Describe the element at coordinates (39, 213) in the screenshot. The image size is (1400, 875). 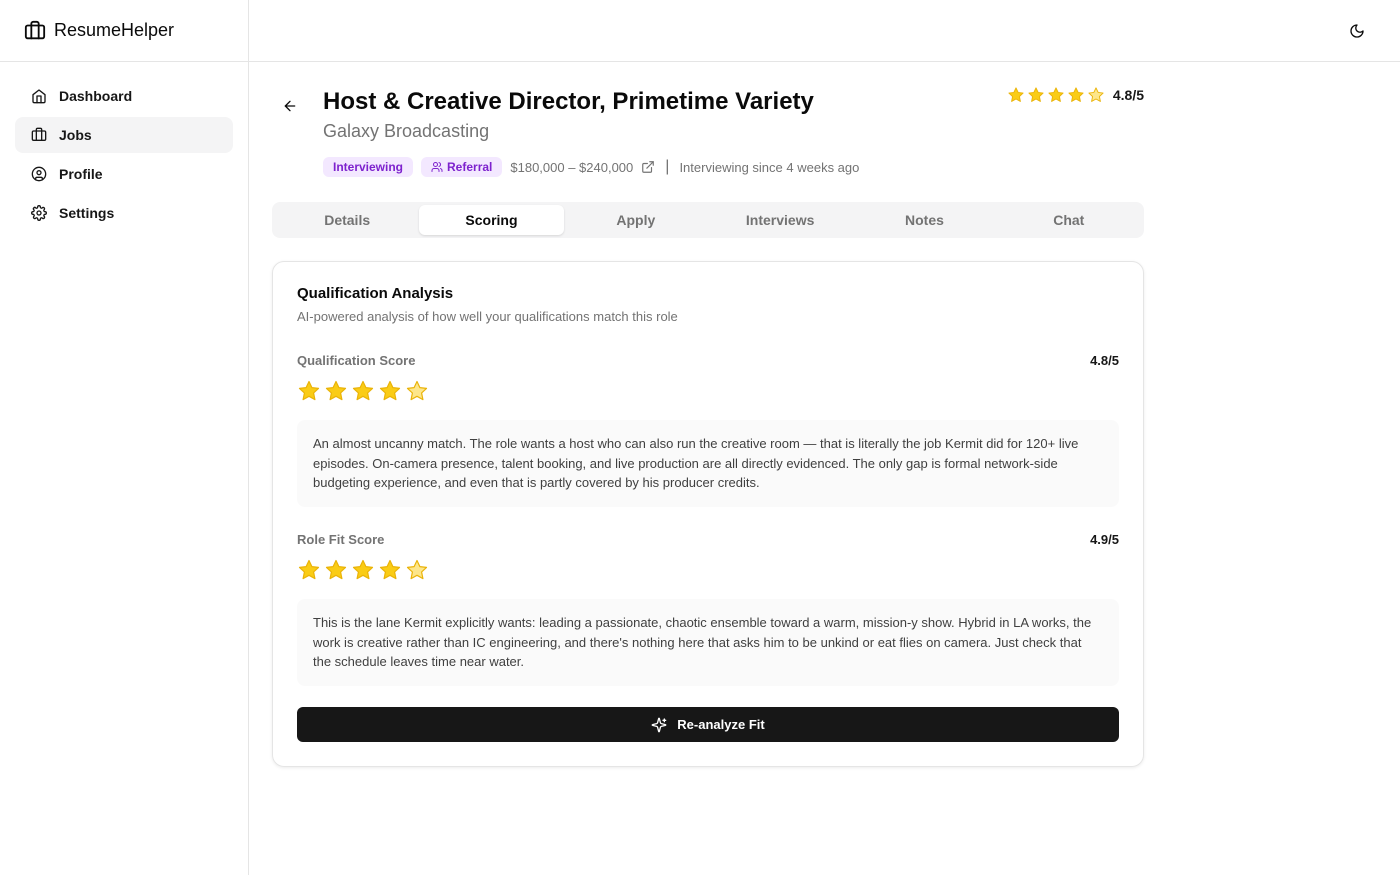
I see `gear-icon` at that location.